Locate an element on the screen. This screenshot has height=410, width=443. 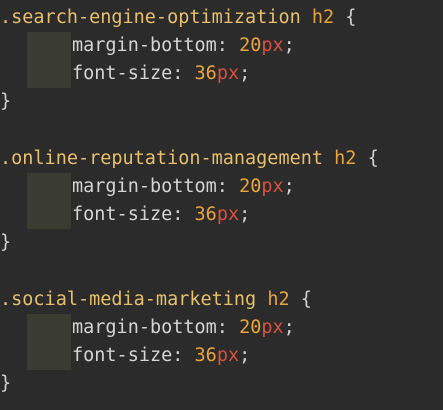
css-selector: .online-reputation-management is located at coordinates (162, 158).